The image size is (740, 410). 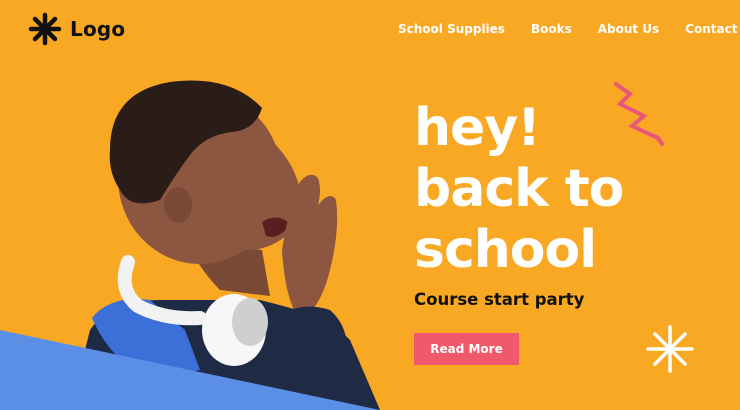 What do you see at coordinates (45, 29) in the screenshot?
I see `asterisk-icon` at bounding box center [45, 29].